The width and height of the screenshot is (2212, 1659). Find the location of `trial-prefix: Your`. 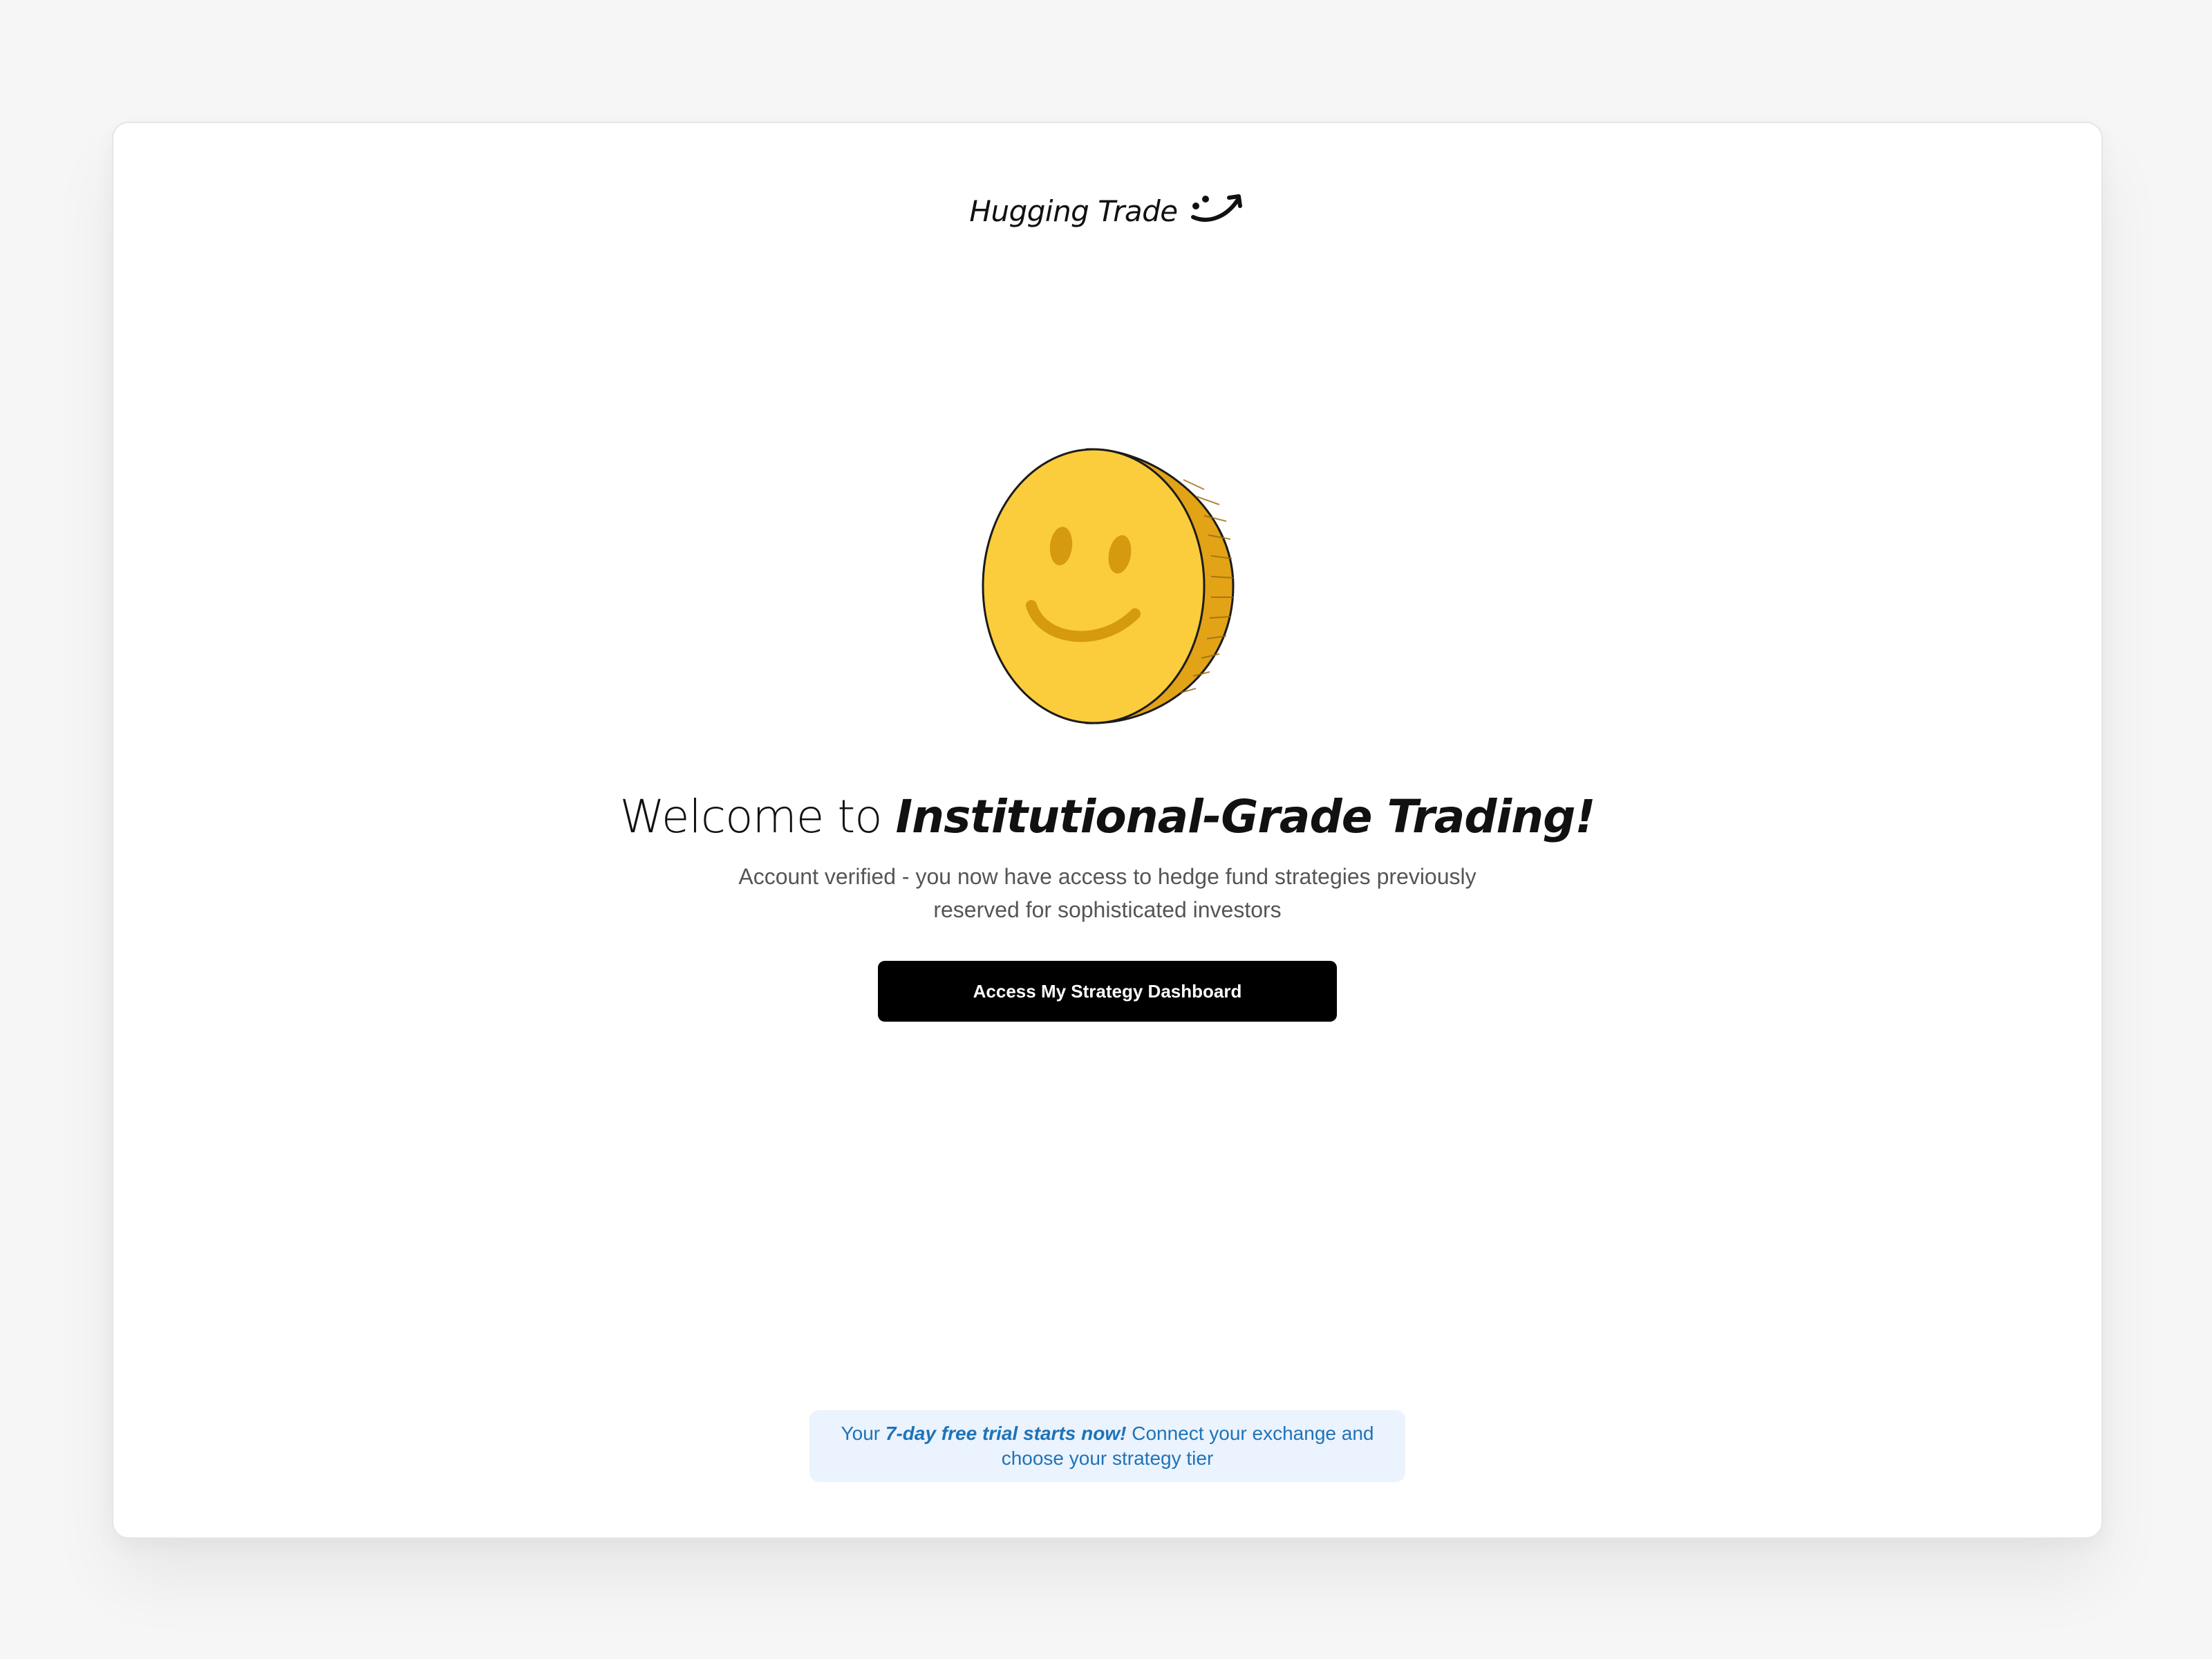

trial-prefix: Your is located at coordinates (863, 1433).